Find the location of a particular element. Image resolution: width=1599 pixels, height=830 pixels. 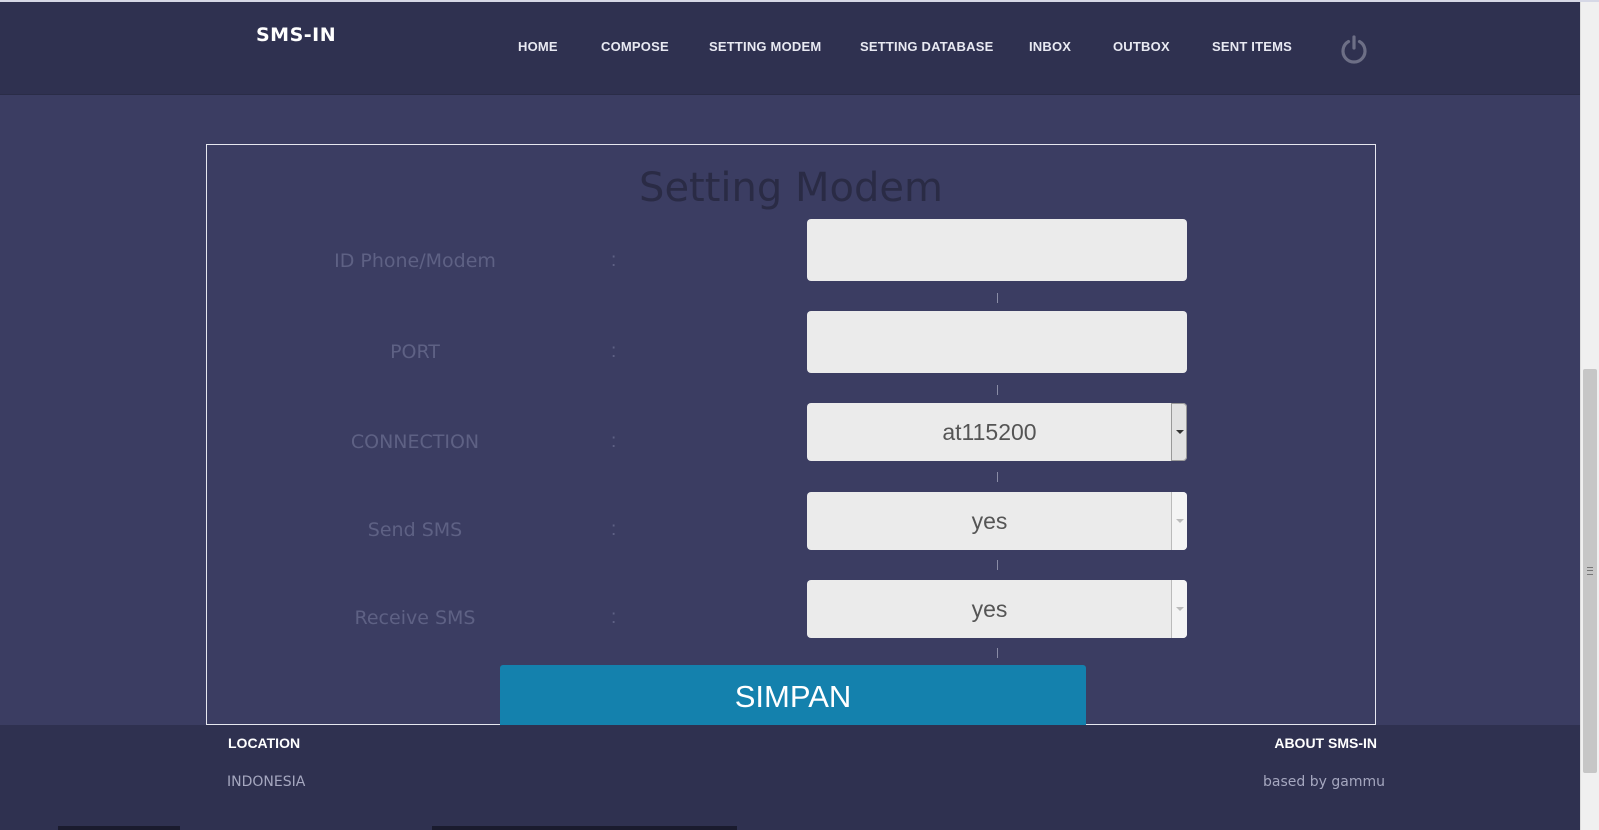

send-sms-select: yes is located at coordinates (997, 521).